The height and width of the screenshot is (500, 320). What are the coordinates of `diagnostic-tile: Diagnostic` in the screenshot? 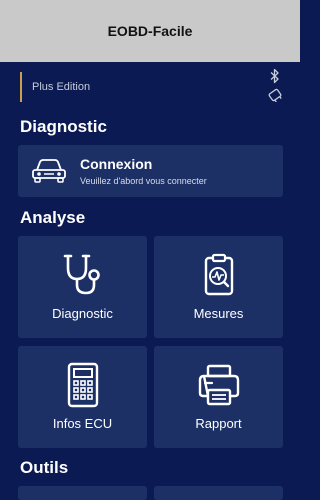 It's located at (82, 287).